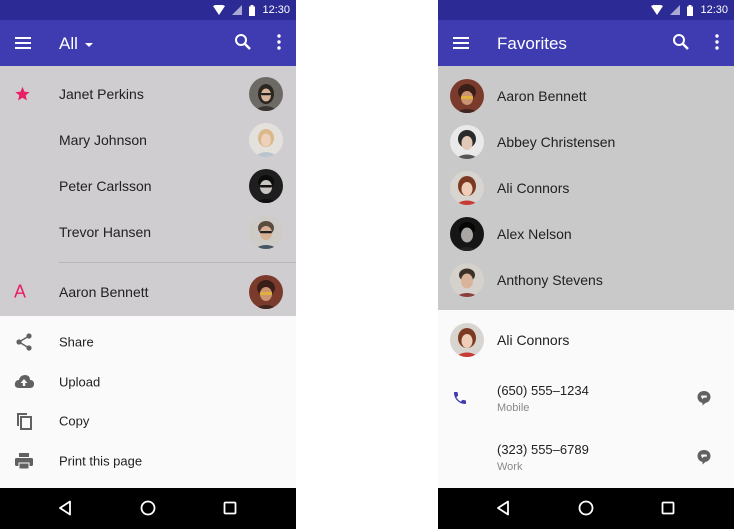 This screenshot has height=529, width=736. What do you see at coordinates (103, 140) in the screenshot?
I see `contact-name: Mary Johnson` at bounding box center [103, 140].